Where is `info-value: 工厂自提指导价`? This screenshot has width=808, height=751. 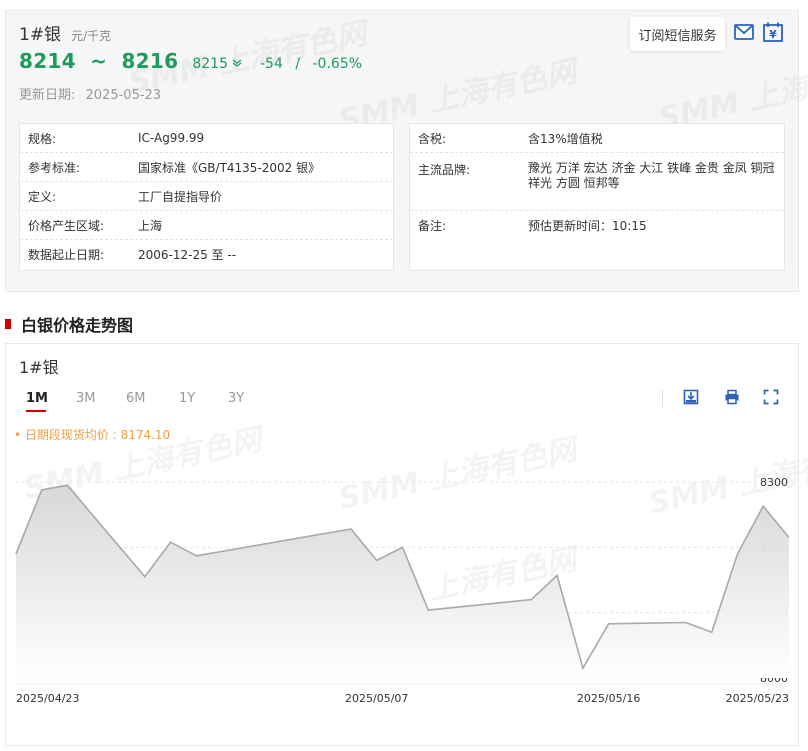
info-value: 工厂自提指导价 is located at coordinates (180, 196).